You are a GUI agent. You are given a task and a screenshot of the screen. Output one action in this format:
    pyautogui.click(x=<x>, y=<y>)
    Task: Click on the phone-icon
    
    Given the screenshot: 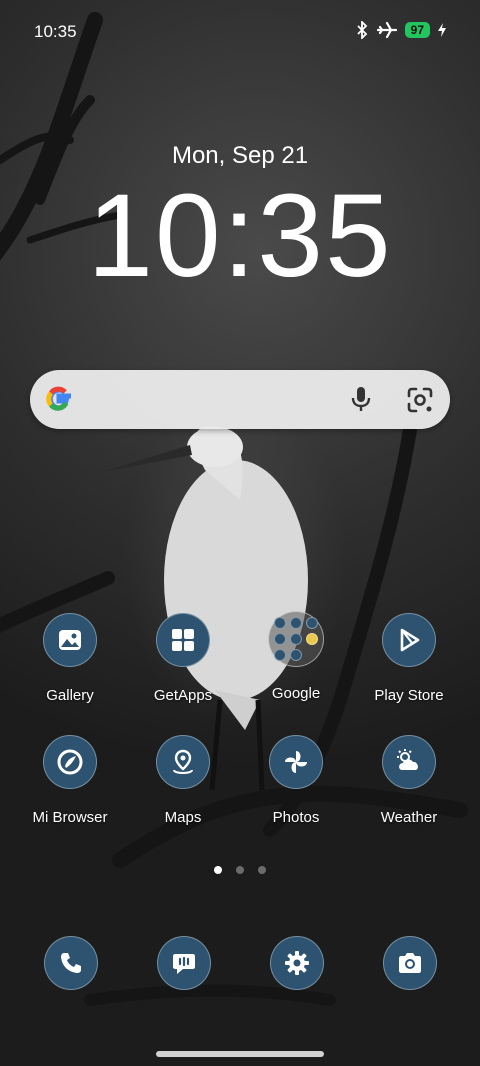 What is the action you would take?
    pyautogui.click(x=71, y=963)
    